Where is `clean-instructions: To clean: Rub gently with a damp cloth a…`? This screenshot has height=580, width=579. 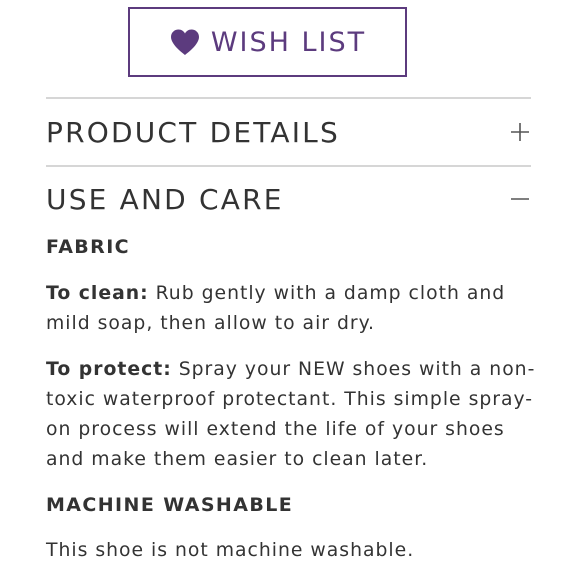
clean-instructions: To clean: Rub gently with a damp cloth a… is located at coordinates (281, 309).